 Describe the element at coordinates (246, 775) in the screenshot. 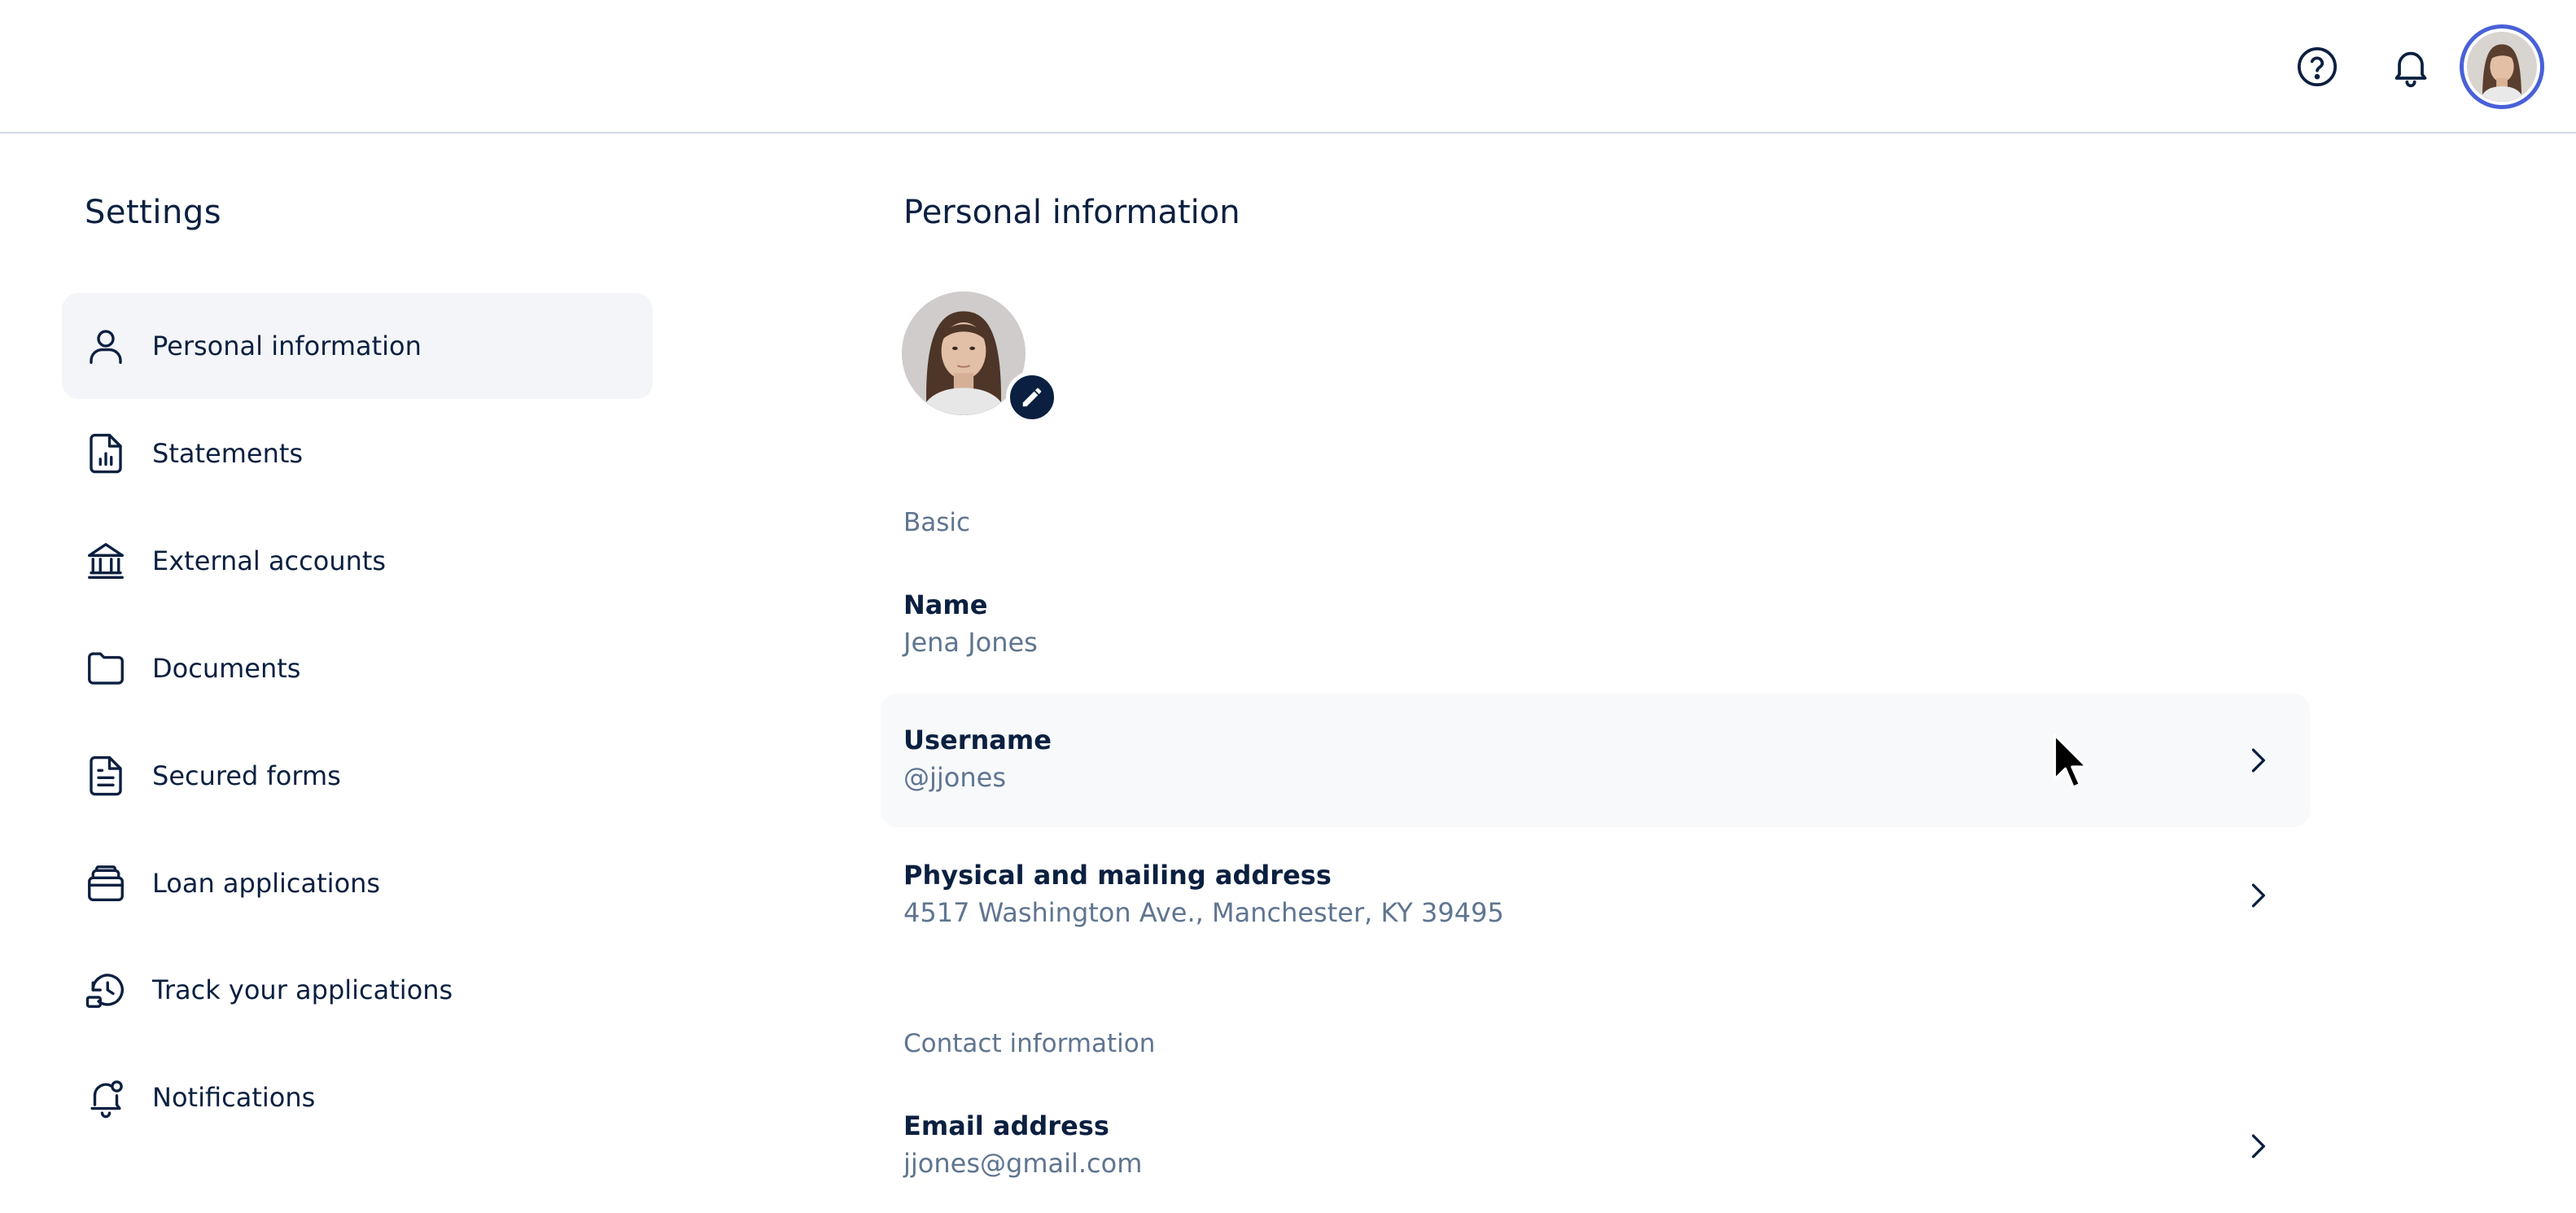

I see `sidebar-item-label: Secured forms` at that location.